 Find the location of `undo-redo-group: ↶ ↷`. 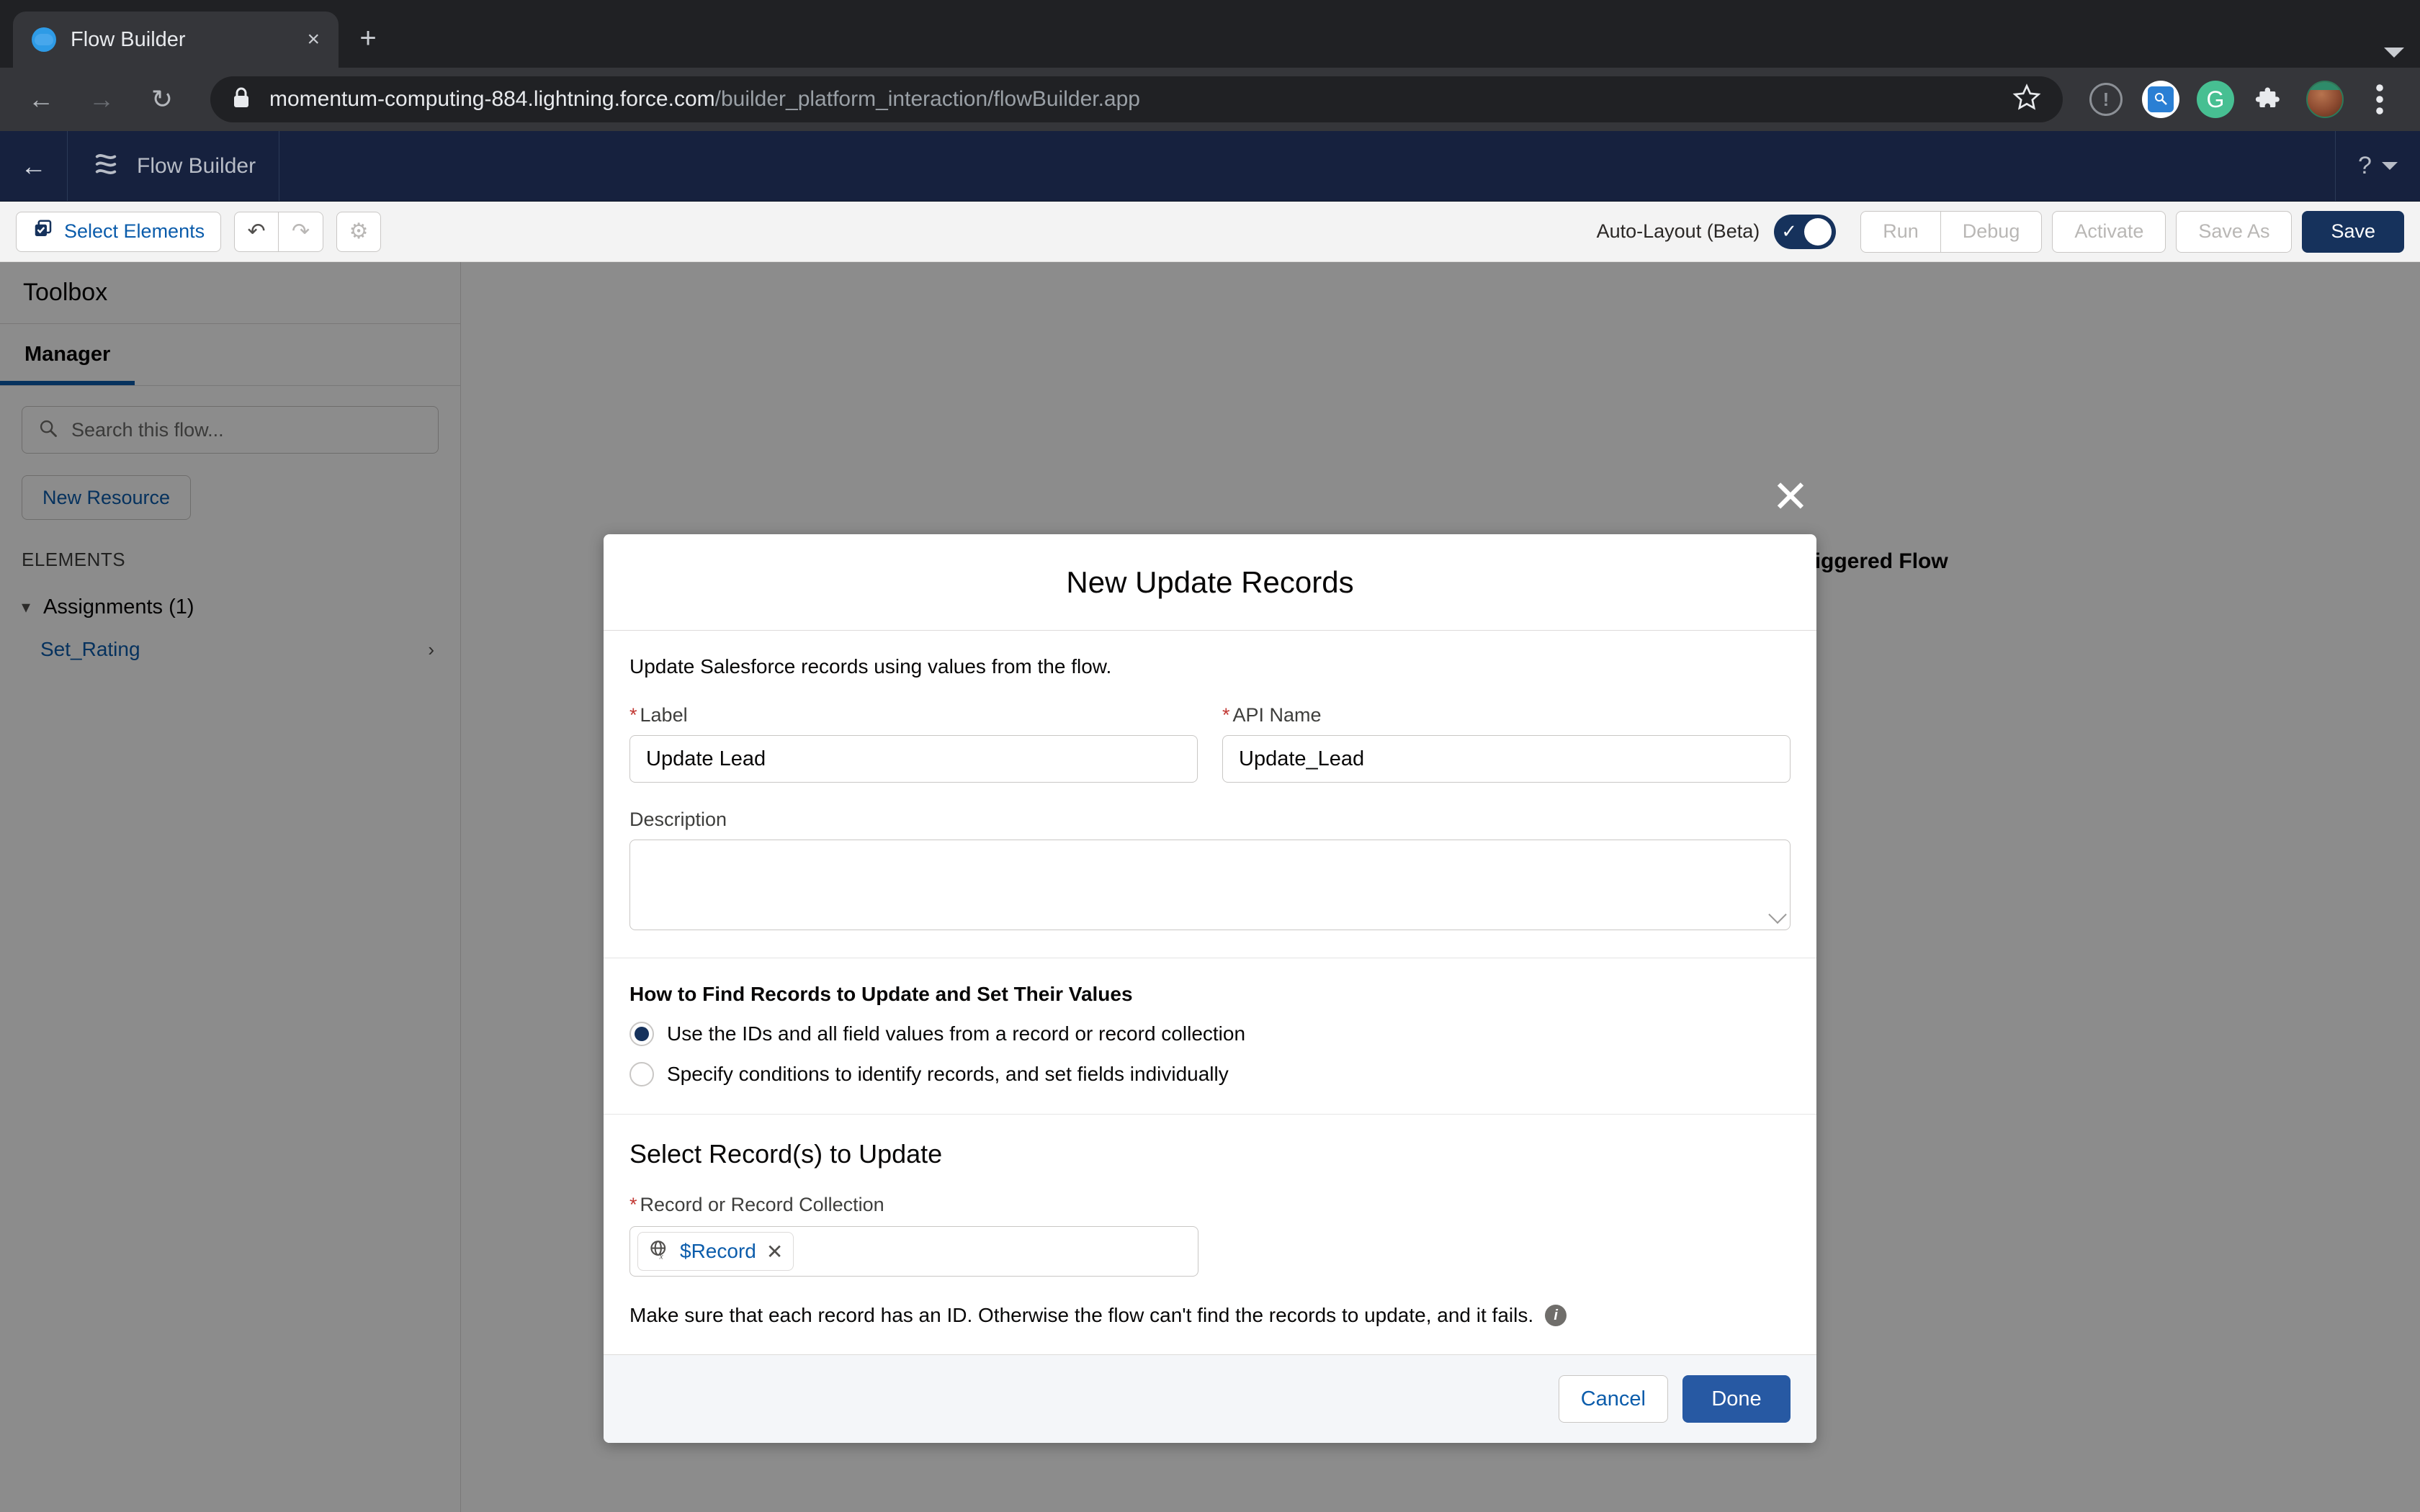

undo-redo-group: ↶ ↷ is located at coordinates (279, 231).